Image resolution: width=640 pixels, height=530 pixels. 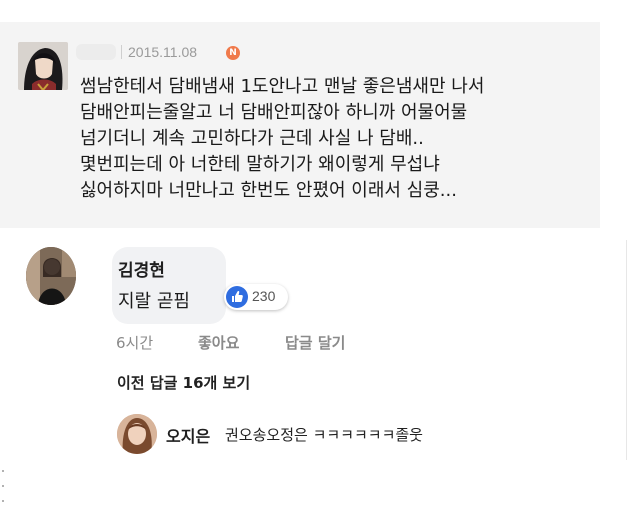 What do you see at coordinates (260, 164) in the screenshot?
I see `post-line: 몇번피는데 아 너한테 말하기가 왜이렇게 무섭냐` at bounding box center [260, 164].